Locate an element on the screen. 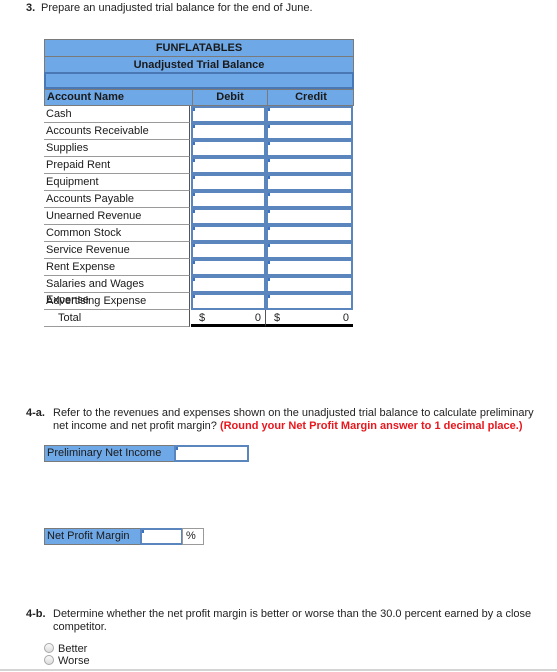  account-name: Accounts Payable is located at coordinates (117, 199).